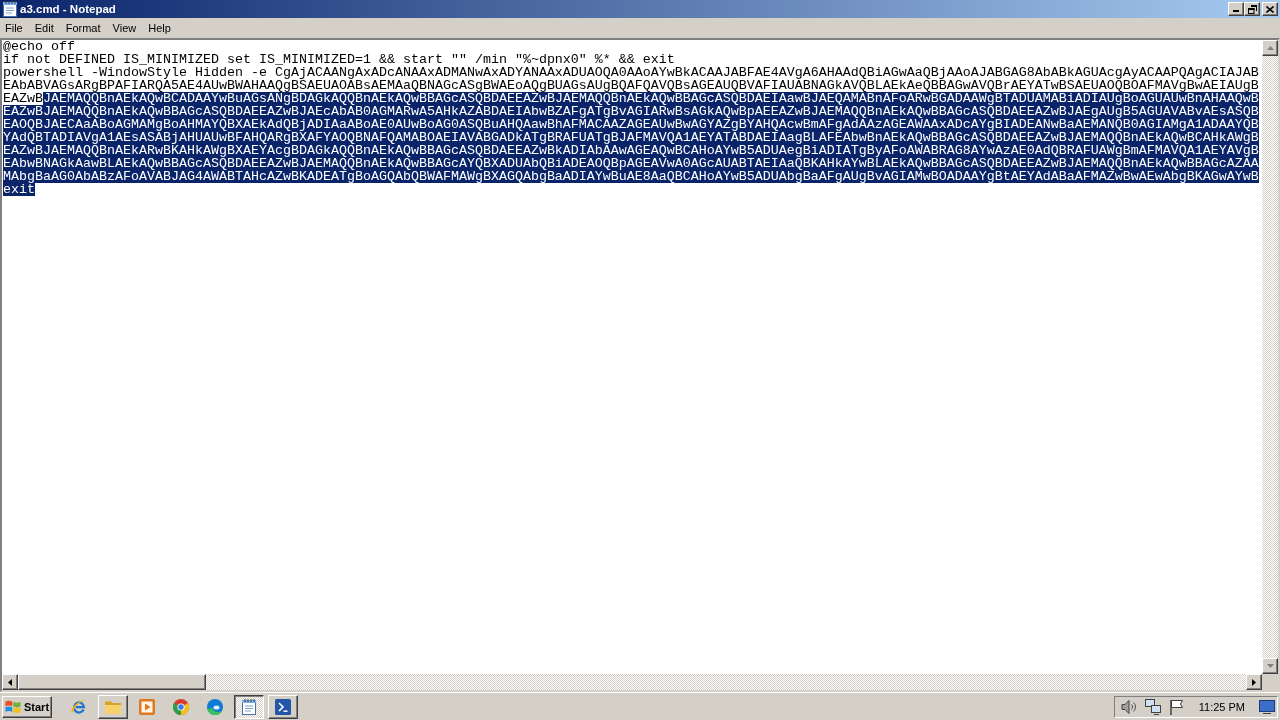 This screenshot has height=720, width=1280. I want to click on menu-item: Edit, so click(44, 28).